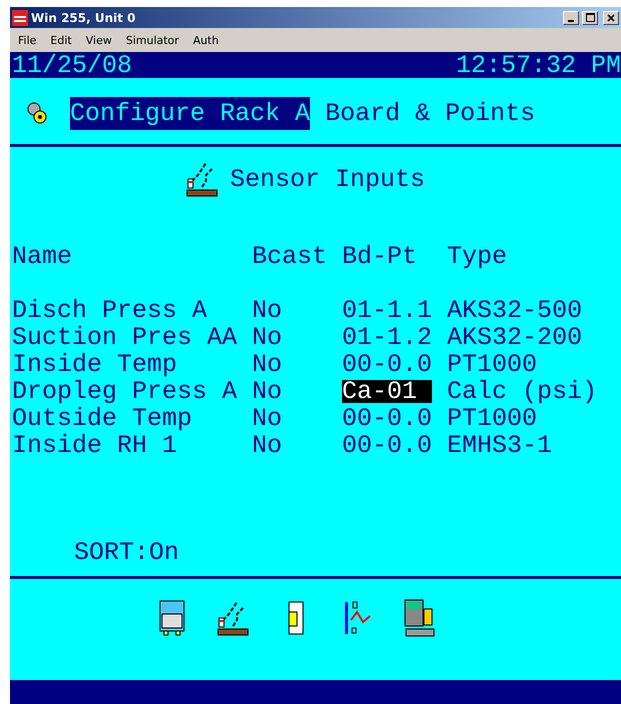 Image resolution: width=621 pixels, height=704 pixels. I want to click on table-cell-text: Suction Pres AA, so click(125, 337).